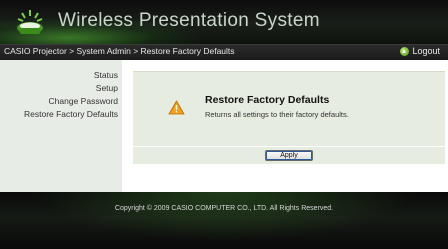  What do you see at coordinates (61, 114) in the screenshot?
I see `sidebar-item-restore-factory-defaults: Restore Factory Defaults` at bounding box center [61, 114].